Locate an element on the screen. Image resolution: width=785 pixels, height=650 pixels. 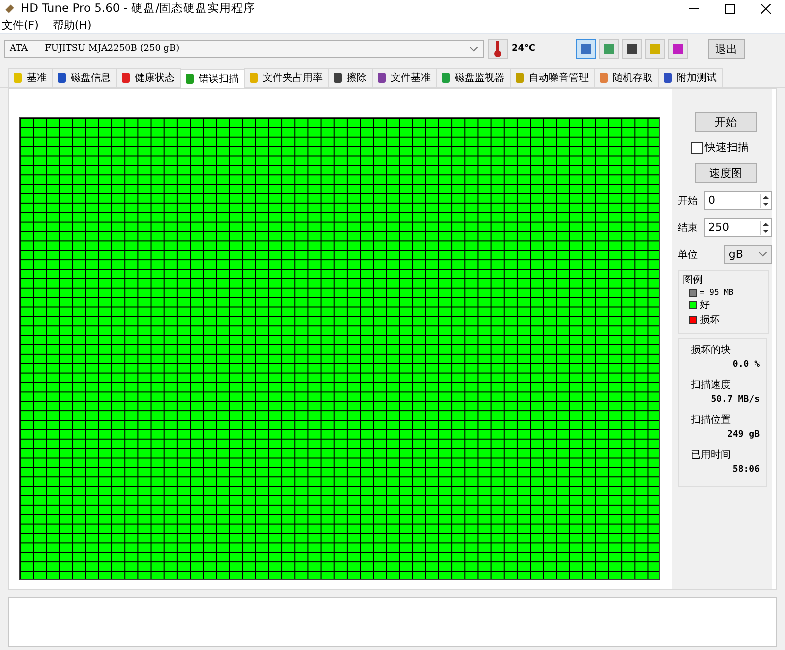
tab: 基准 is located at coordinates (30, 77).